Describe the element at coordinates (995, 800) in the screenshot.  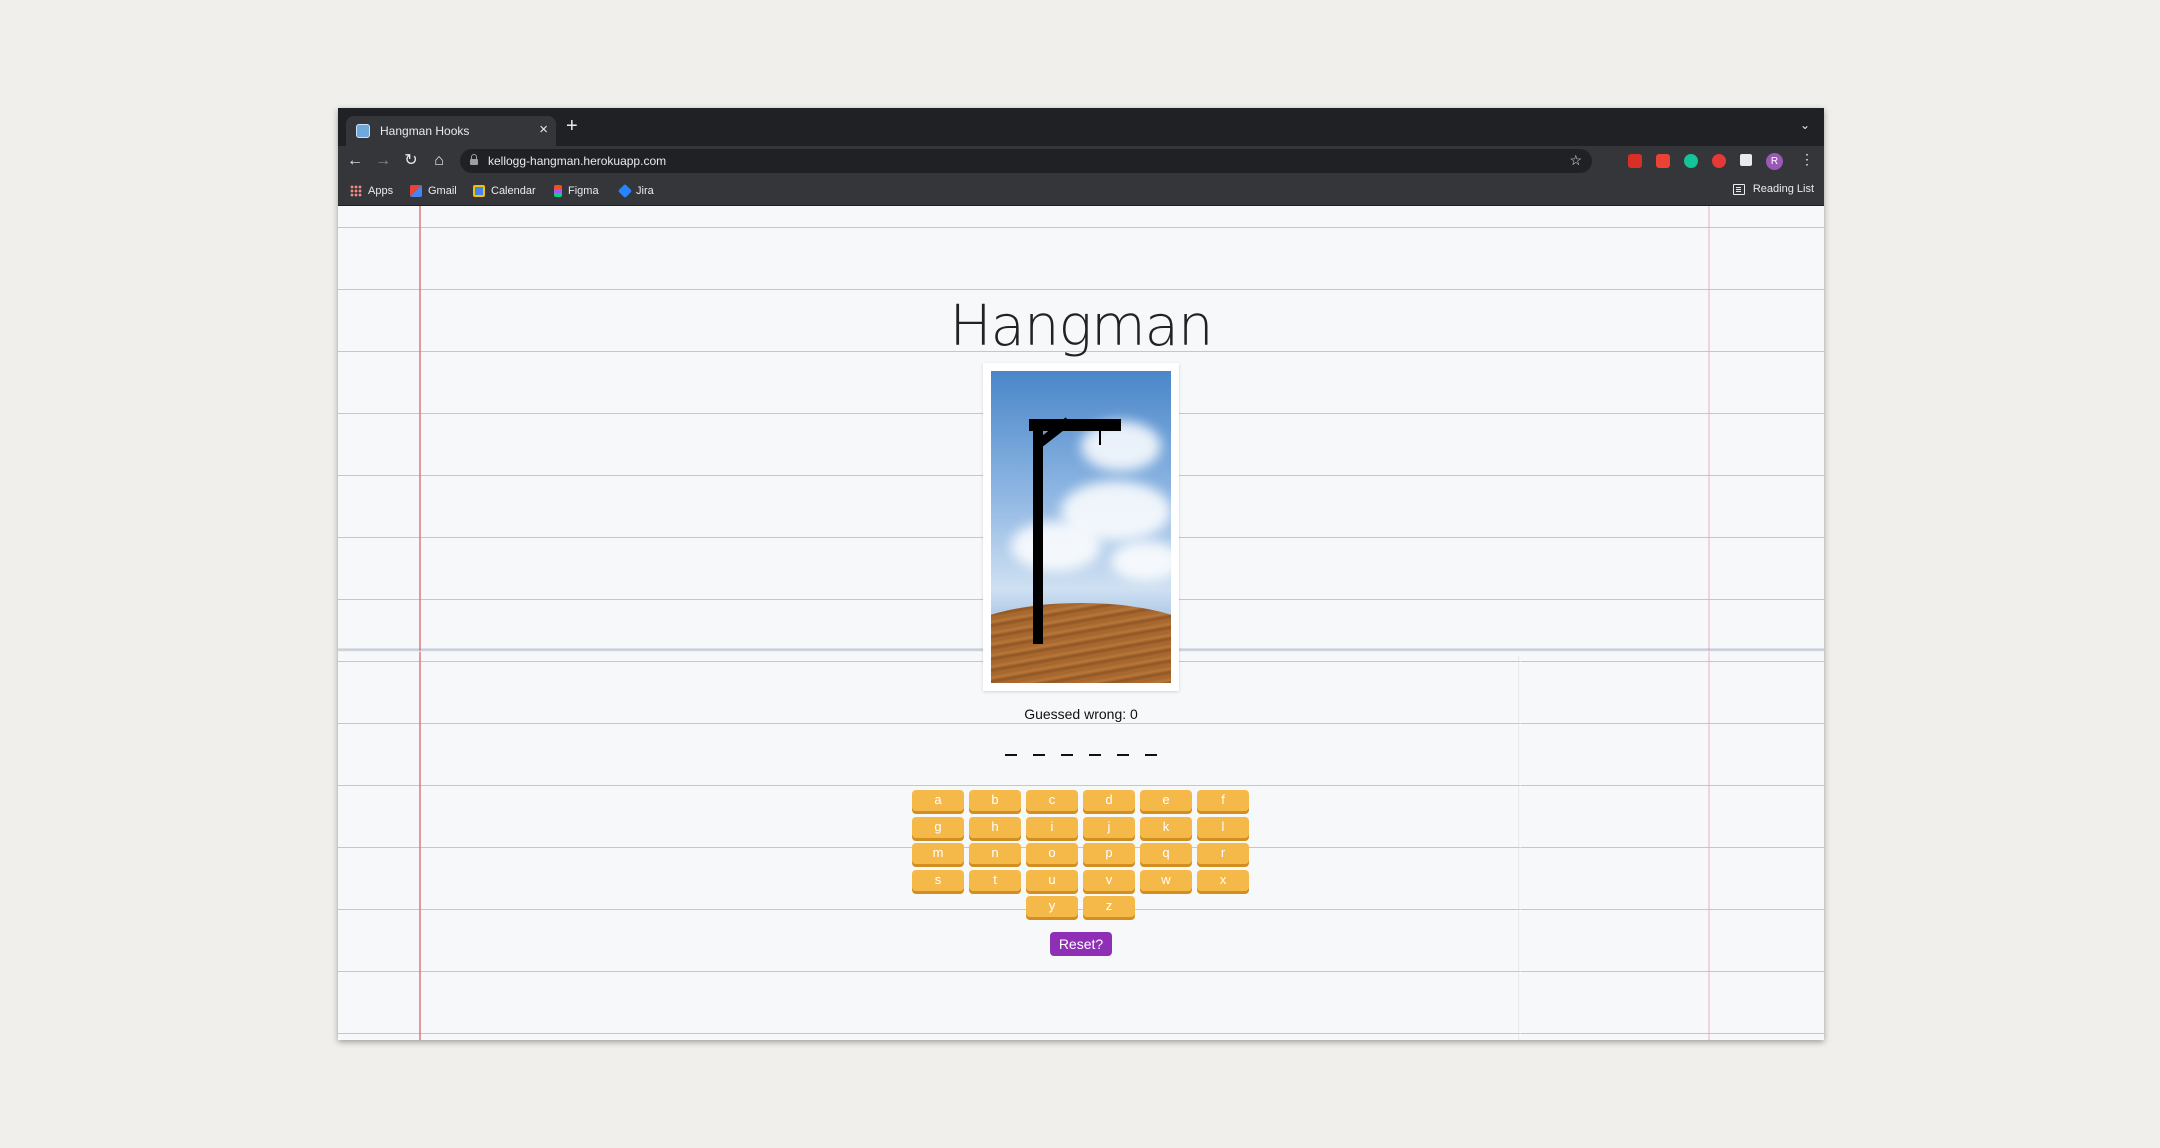
I see `letter-key-b: b` at that location.